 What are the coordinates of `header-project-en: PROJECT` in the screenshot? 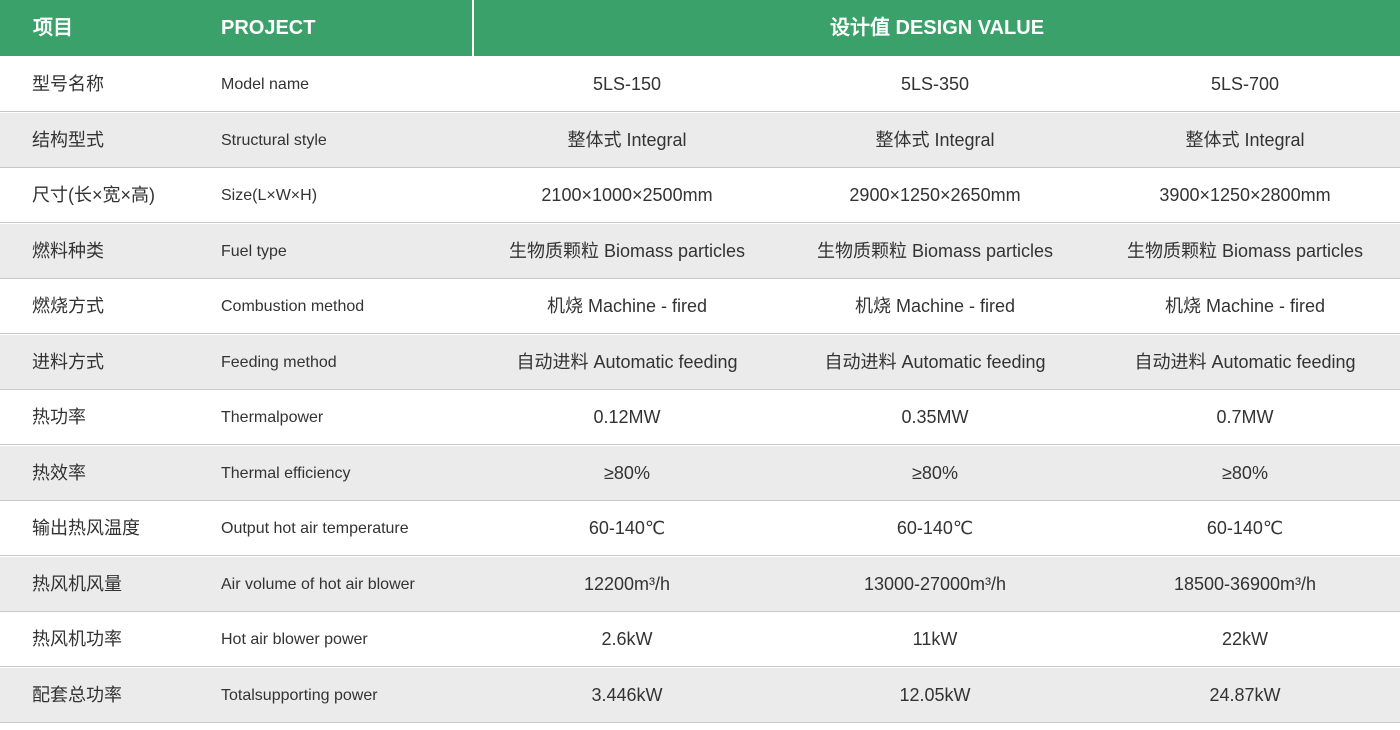 It's located at (268, 28).